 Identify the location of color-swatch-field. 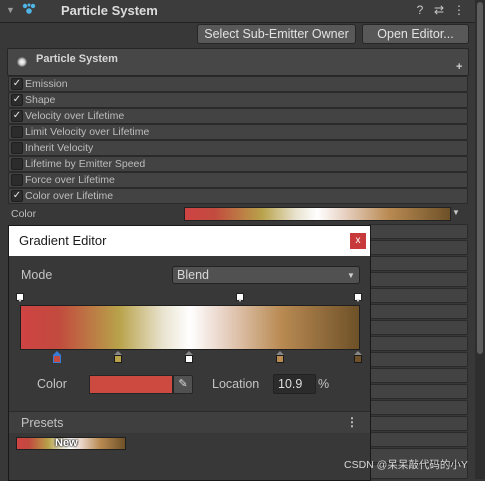
(131, 384).